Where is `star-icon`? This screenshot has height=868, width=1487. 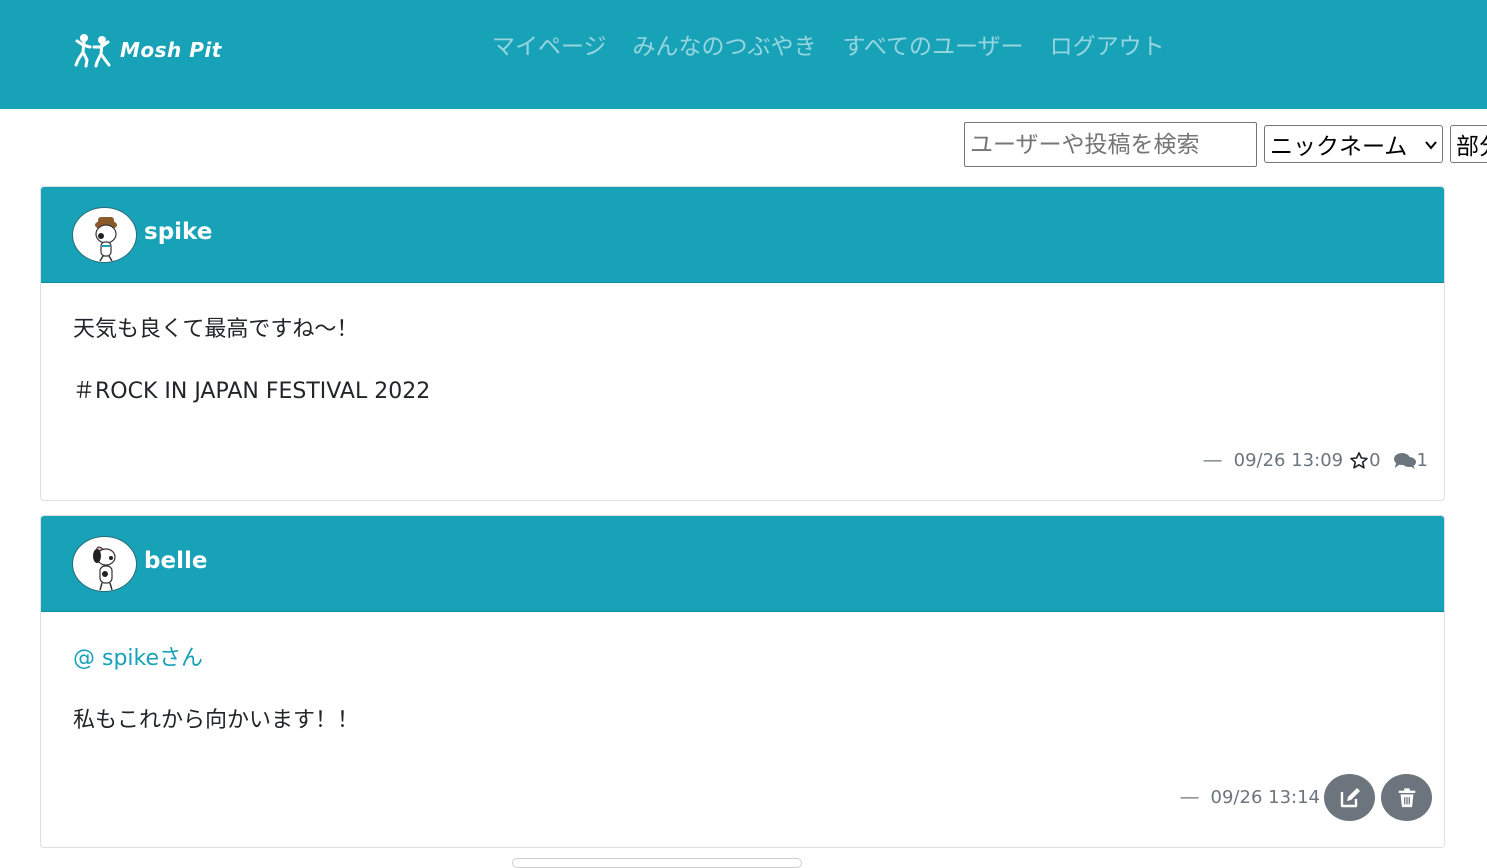
star-icon is located at coordinates (1359, 461).